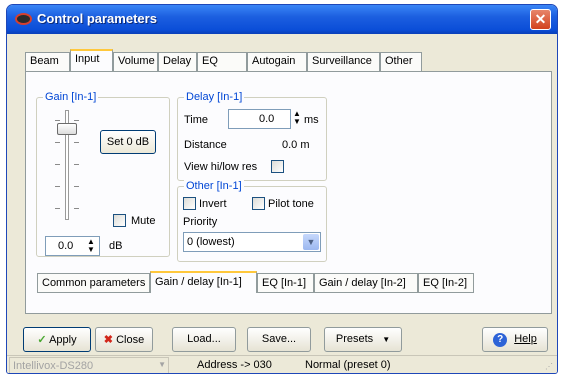  What do you see at coordinates (525, 339) in the screenshot?
I see `help-label: Help` at bounding box center [525, 339].